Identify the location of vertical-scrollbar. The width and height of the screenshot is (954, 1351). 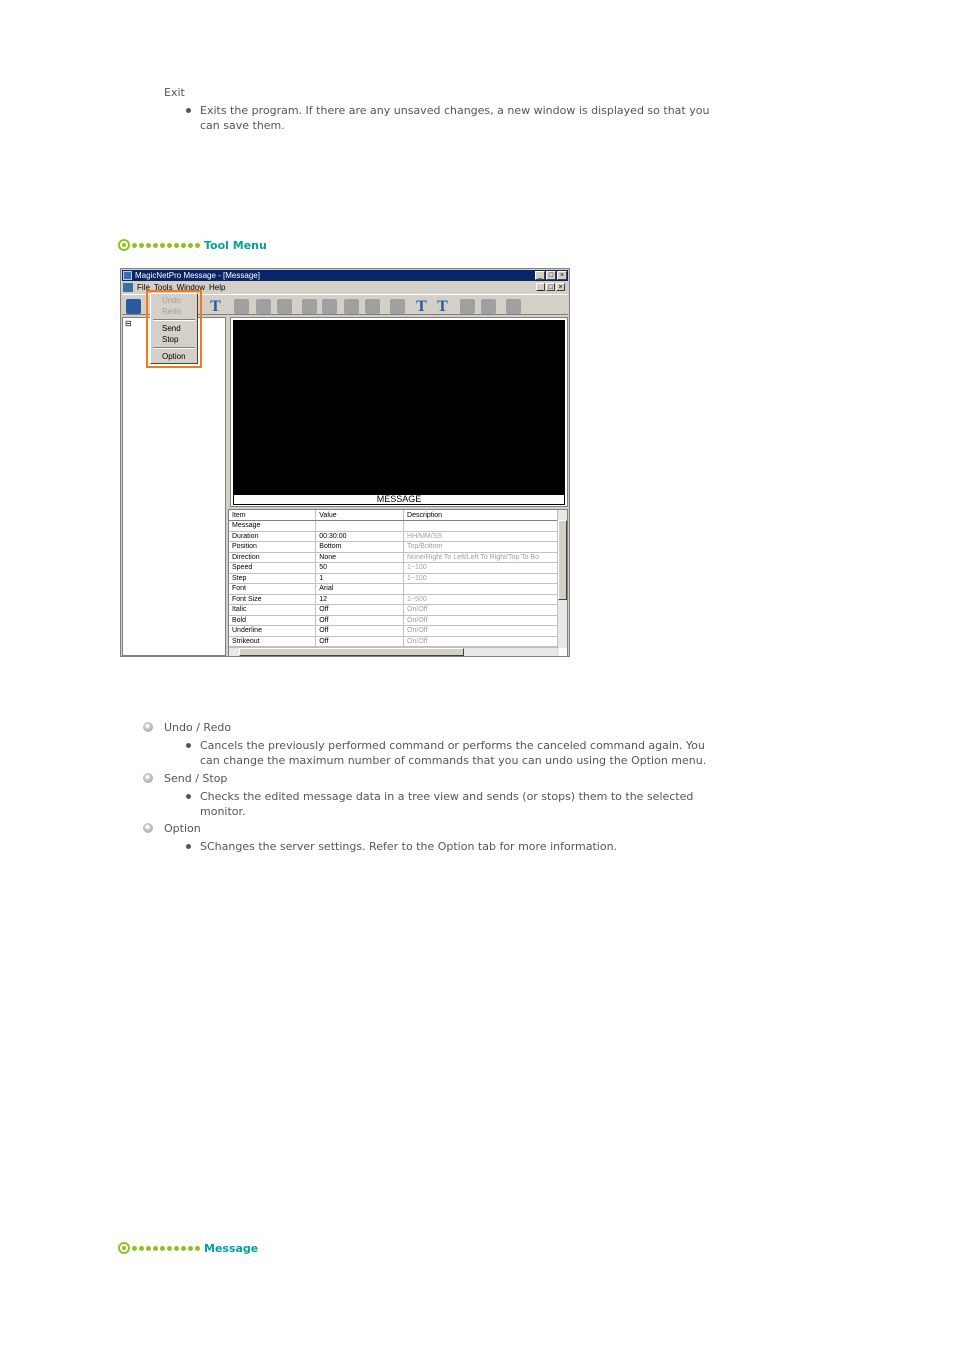
(562, 579).